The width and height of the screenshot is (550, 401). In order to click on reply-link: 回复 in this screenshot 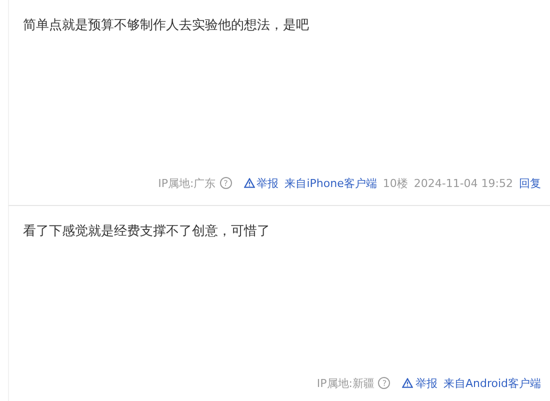, I will do `click(530, 183)`.